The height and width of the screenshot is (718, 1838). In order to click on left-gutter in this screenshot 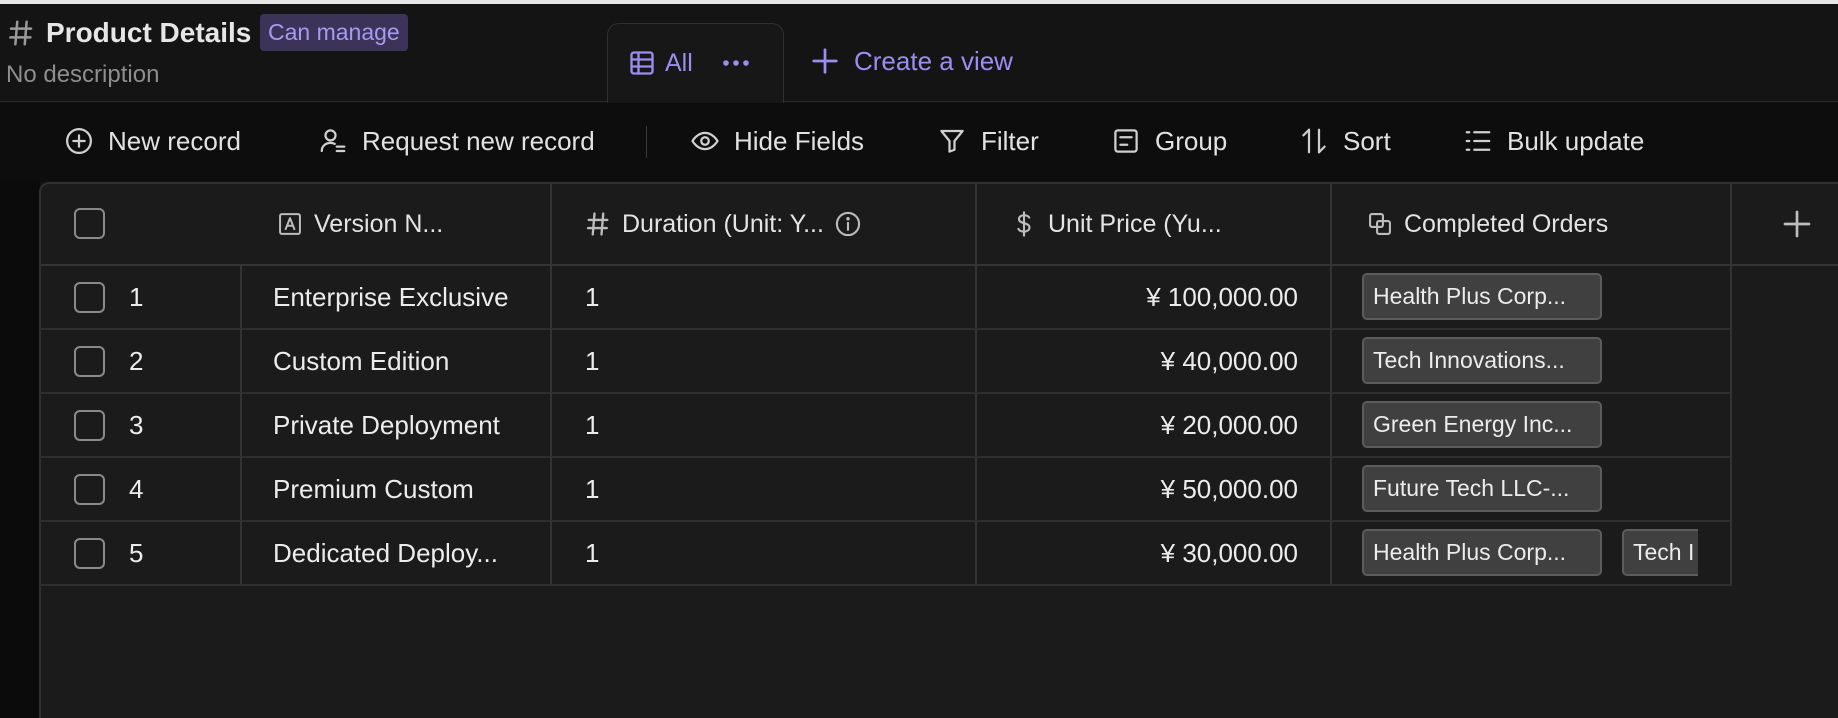, I will do `click(20, 449)`.